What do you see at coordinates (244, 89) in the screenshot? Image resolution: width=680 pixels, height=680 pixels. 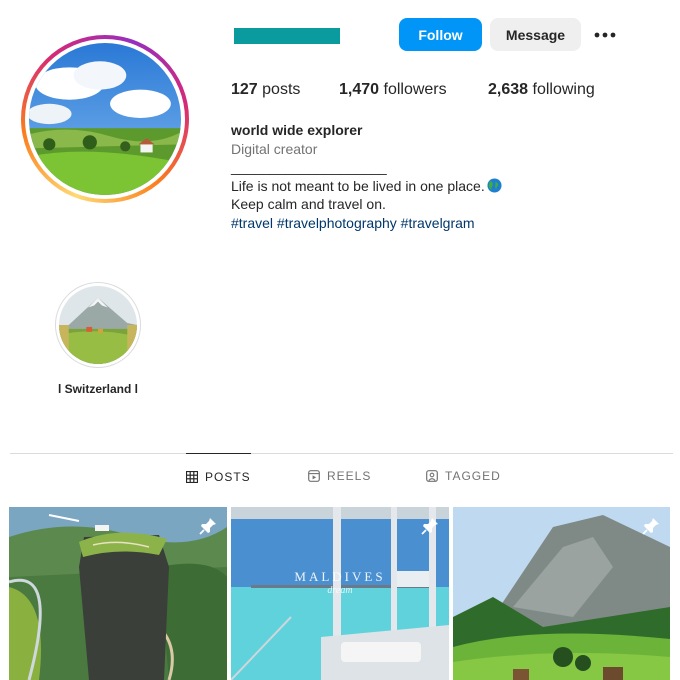 I see `posts-count: 127` at bounding box center [244, 89].